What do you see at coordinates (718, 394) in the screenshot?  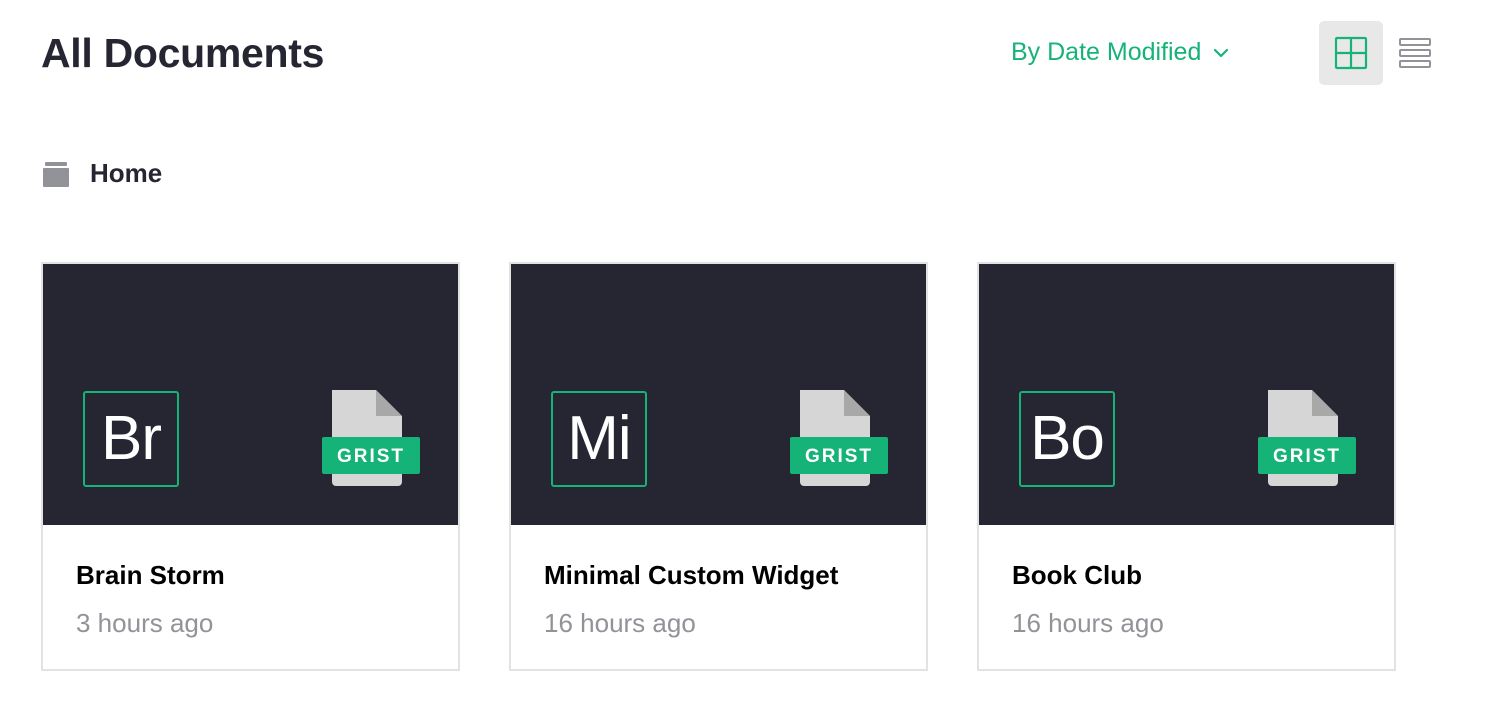 I see `document-thumbnail: Mi GRIST` at bounding box center [718, 394].